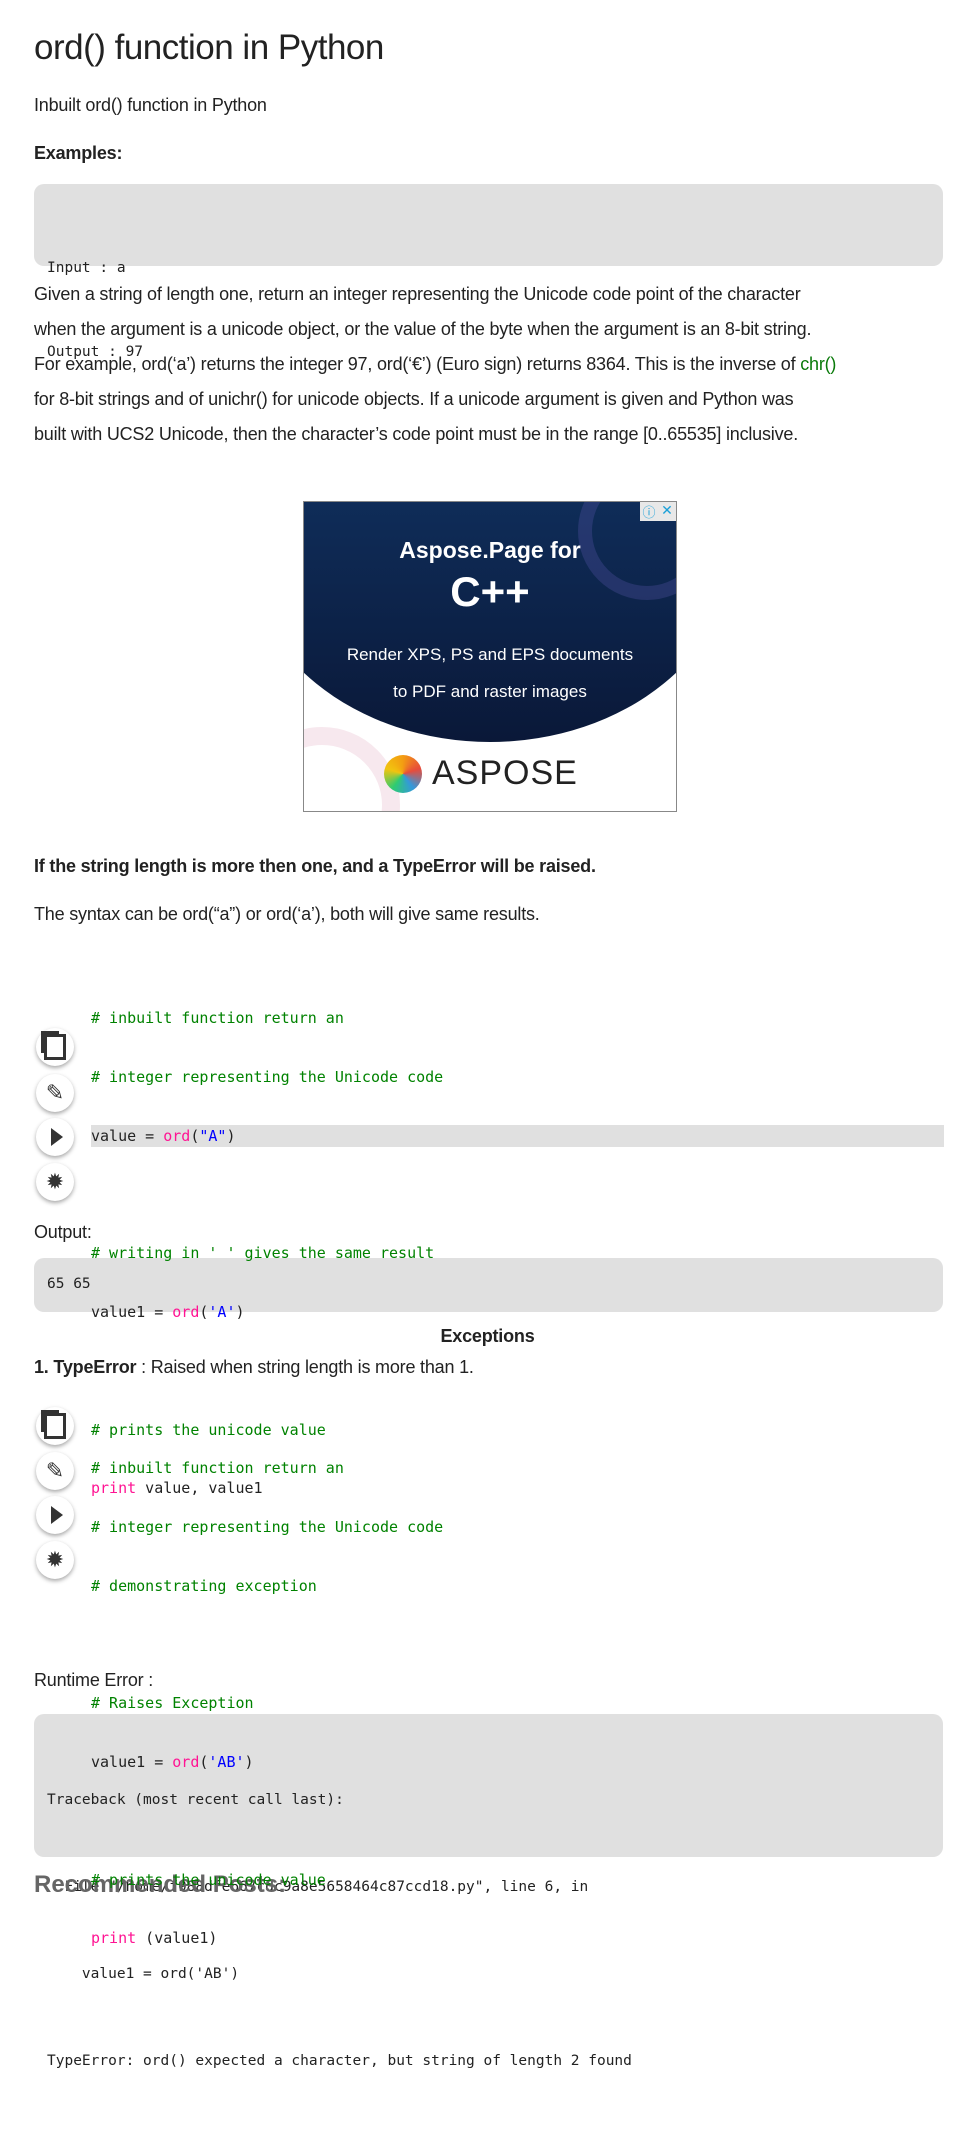  I want to click on code-line: value1 = ord('A'), so click(517, 1312).